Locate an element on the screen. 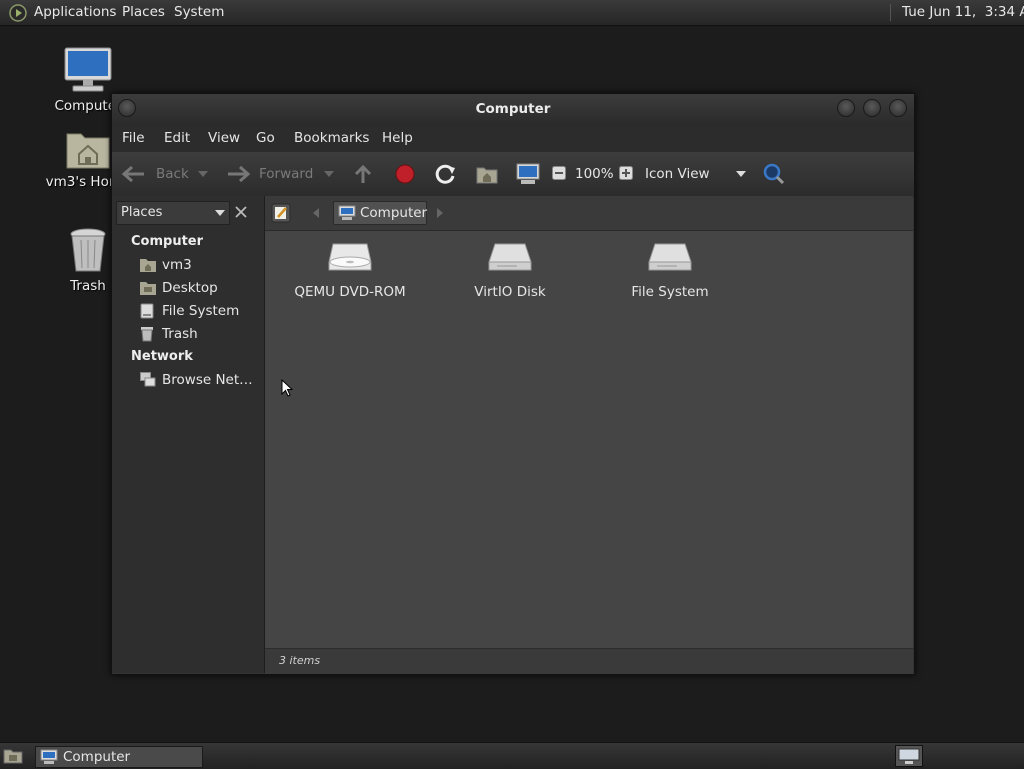  file-item-label: File System is located at coordinates (670, 292).